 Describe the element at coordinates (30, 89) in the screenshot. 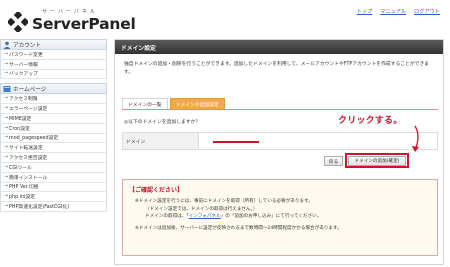

I see `sidebar-section-title: ホームページ` at that location.